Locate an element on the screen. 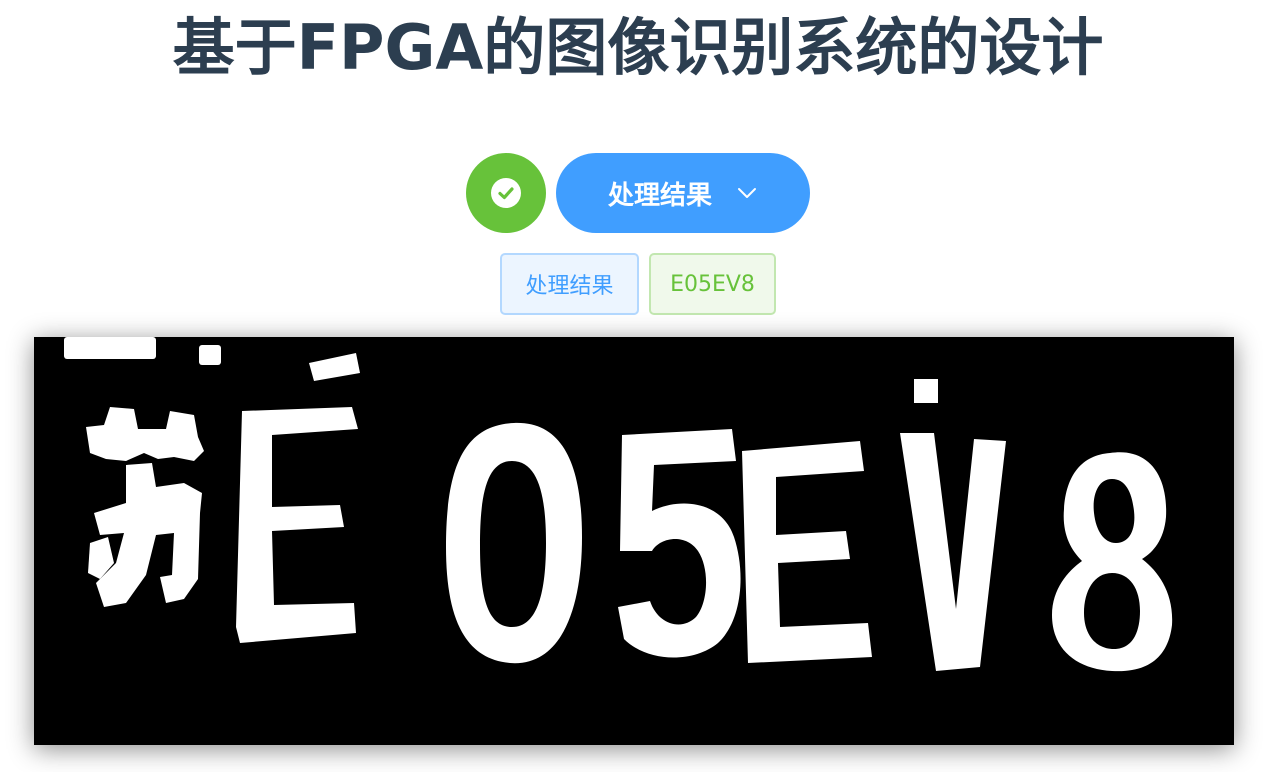 This screenshot has width=1276, height=772. page-title: 基于FPGA的图像识别系统的设计 is located at coordinates (638, 47).